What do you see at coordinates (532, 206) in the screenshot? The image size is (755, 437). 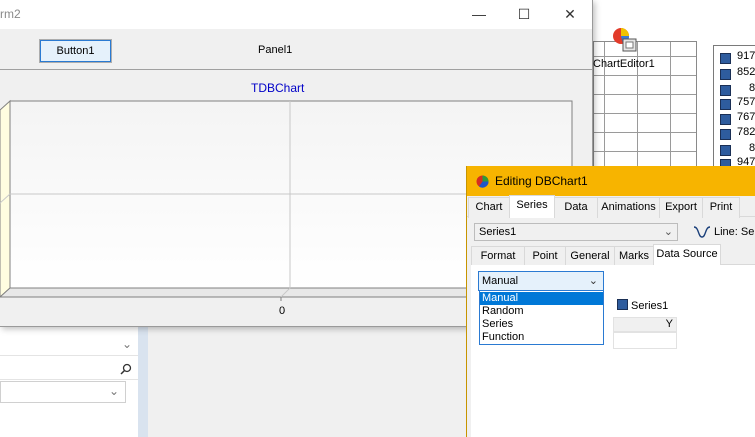 I see `tab-series: Series` at bounding box center [532, 206].